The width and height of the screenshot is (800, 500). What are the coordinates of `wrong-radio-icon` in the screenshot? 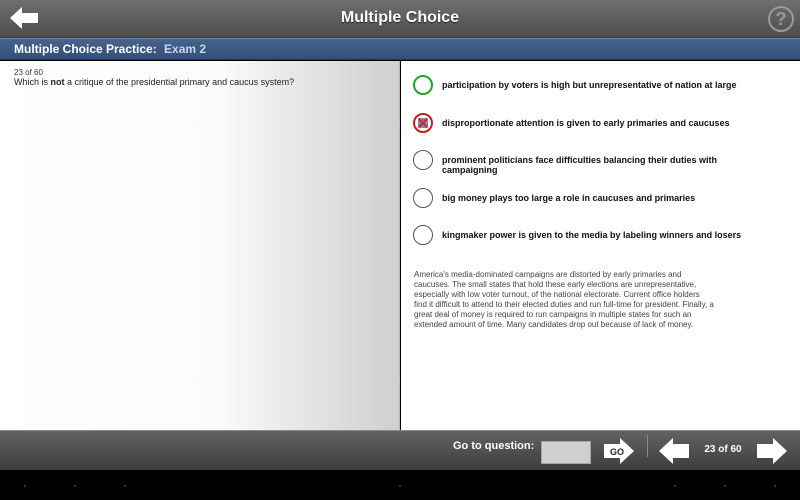 It's located at (423, 123).